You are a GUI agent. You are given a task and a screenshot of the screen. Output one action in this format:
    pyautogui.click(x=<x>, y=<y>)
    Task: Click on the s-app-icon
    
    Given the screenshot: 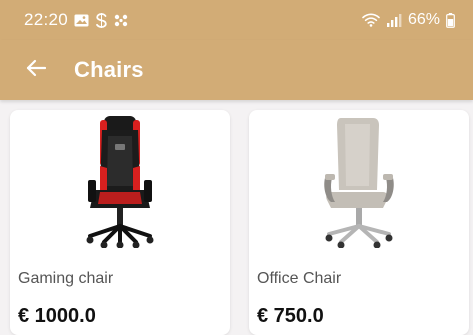 What is the action you would take?
    pyautogui.click(x=101, y=20)
    